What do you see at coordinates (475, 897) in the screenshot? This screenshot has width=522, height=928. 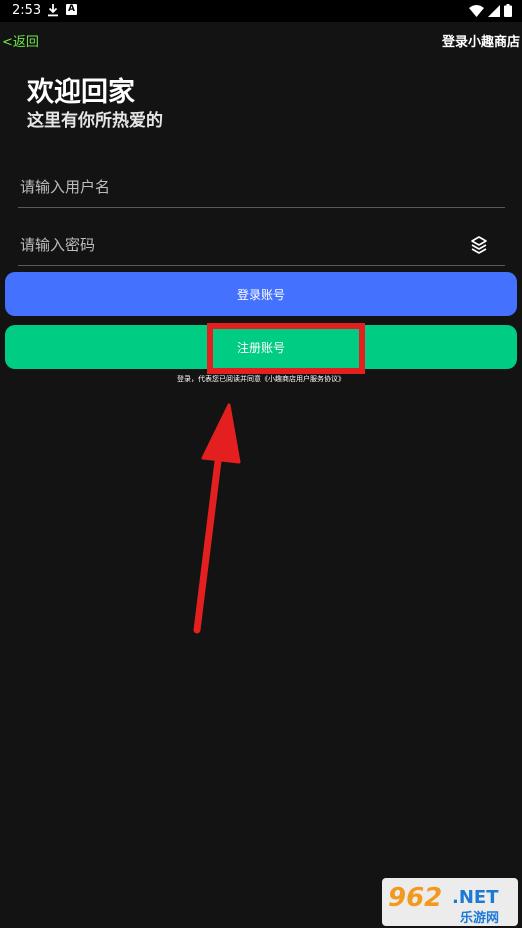 I see `svg-text: .NET` at bounding box center [475, 897].